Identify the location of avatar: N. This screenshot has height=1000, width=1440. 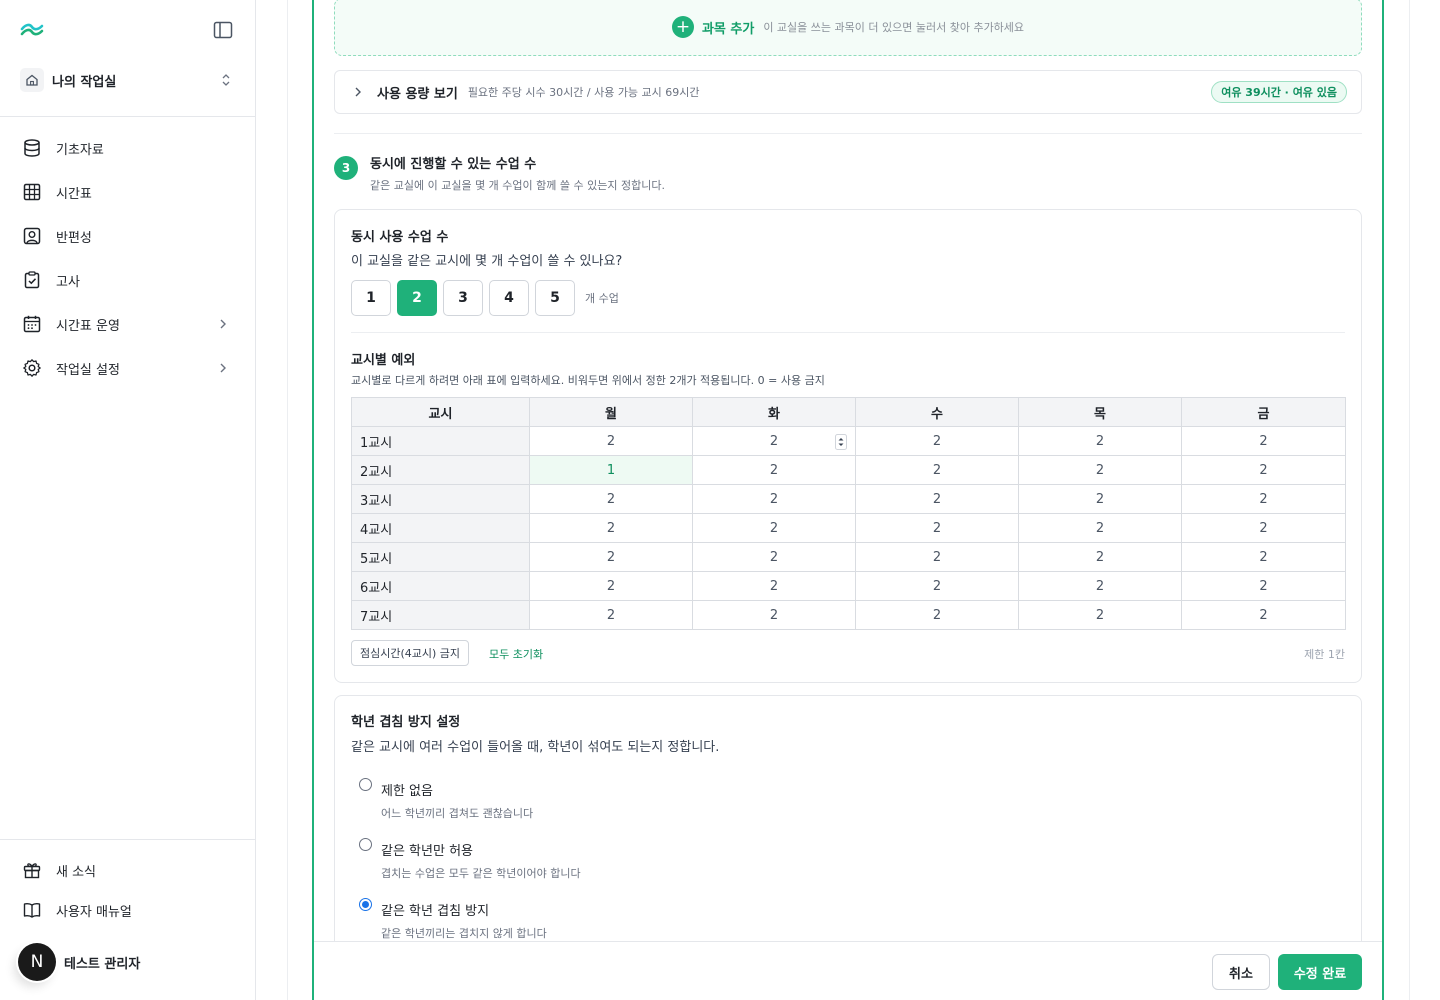
(37, 962).